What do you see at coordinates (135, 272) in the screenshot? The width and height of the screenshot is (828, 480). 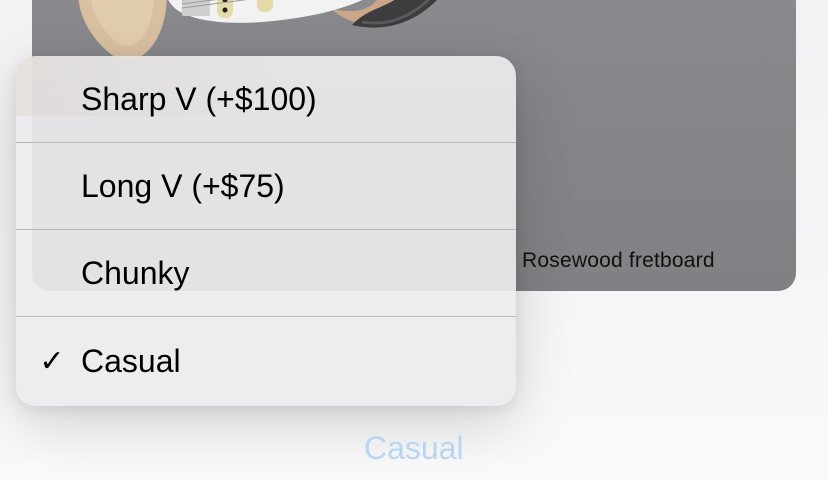 I see `menu-item-label: Chunky` at bounding box center [135, 272].